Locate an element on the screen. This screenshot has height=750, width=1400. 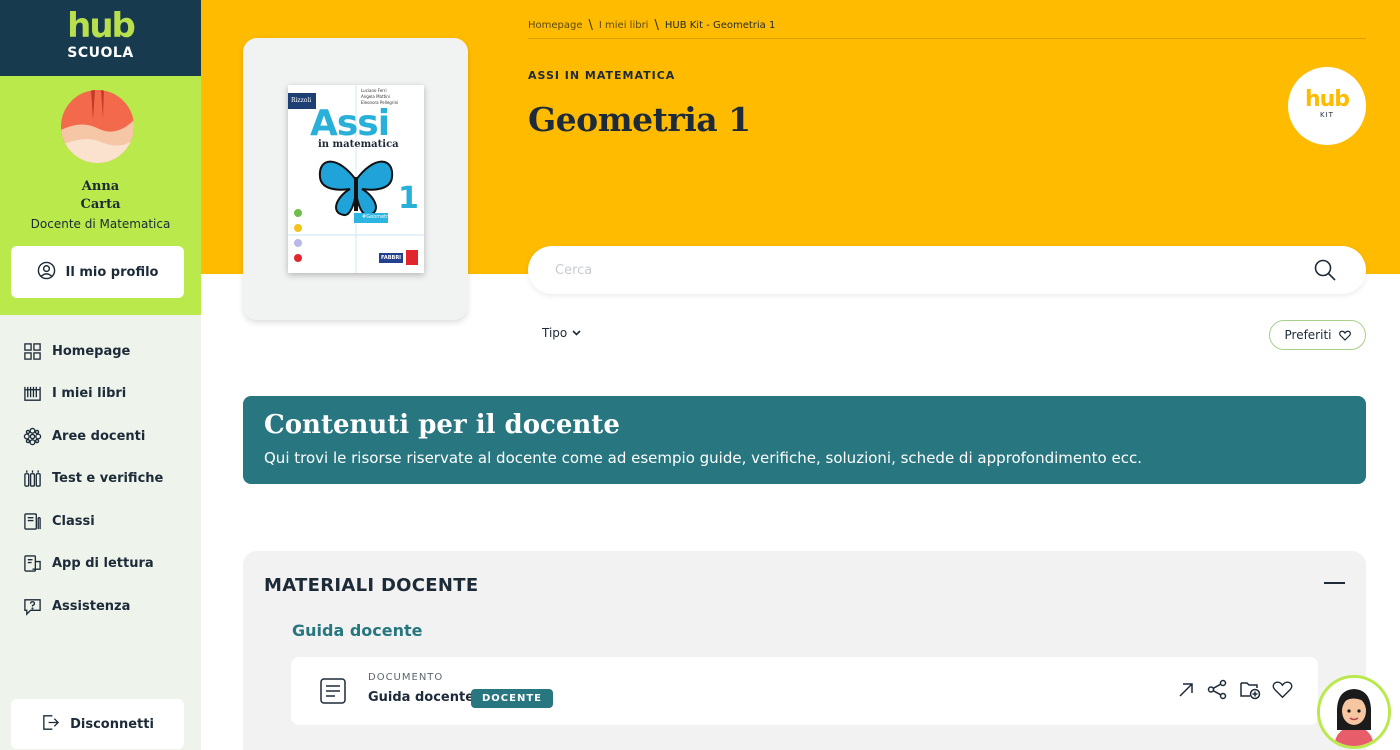
flower-icon is located at coordinates (32, 436).